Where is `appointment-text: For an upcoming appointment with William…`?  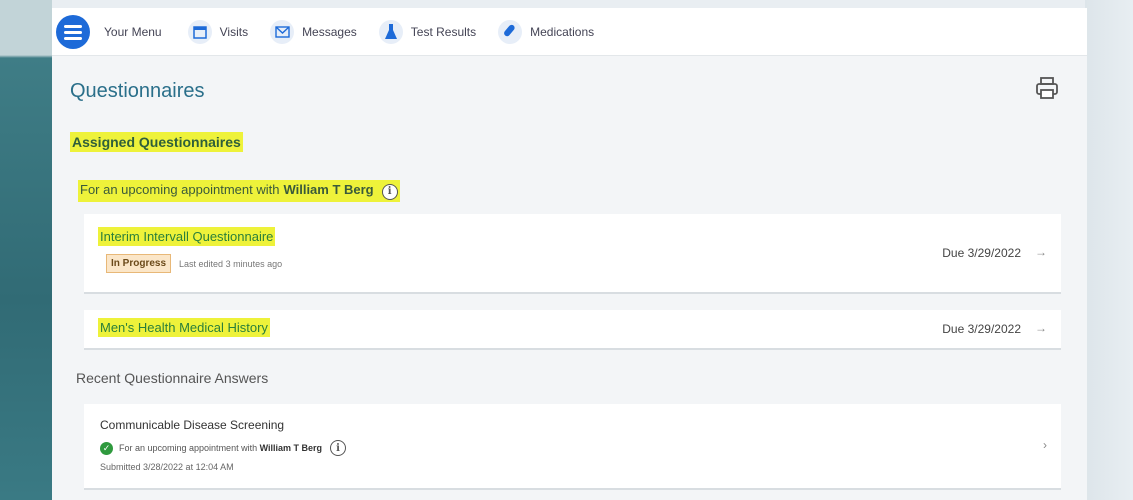 appointment-text: For an upcoming appointment with William… is located at coordinates (220, 448).